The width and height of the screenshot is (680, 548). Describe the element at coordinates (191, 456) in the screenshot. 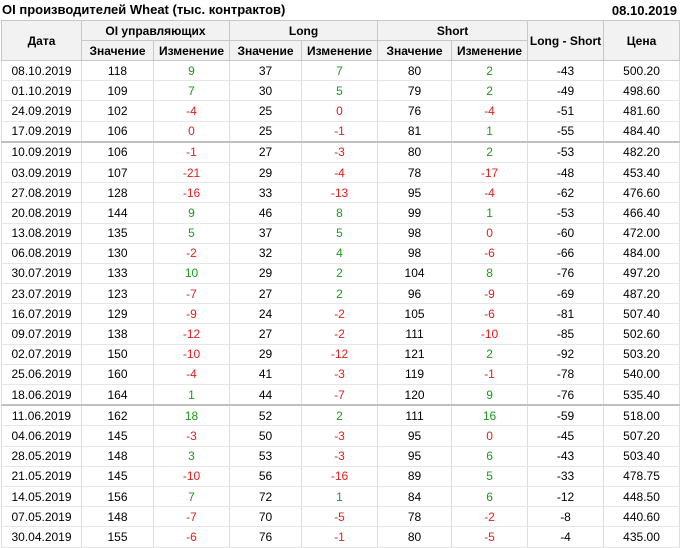

I see `oi-change-cell: 3` at that location.